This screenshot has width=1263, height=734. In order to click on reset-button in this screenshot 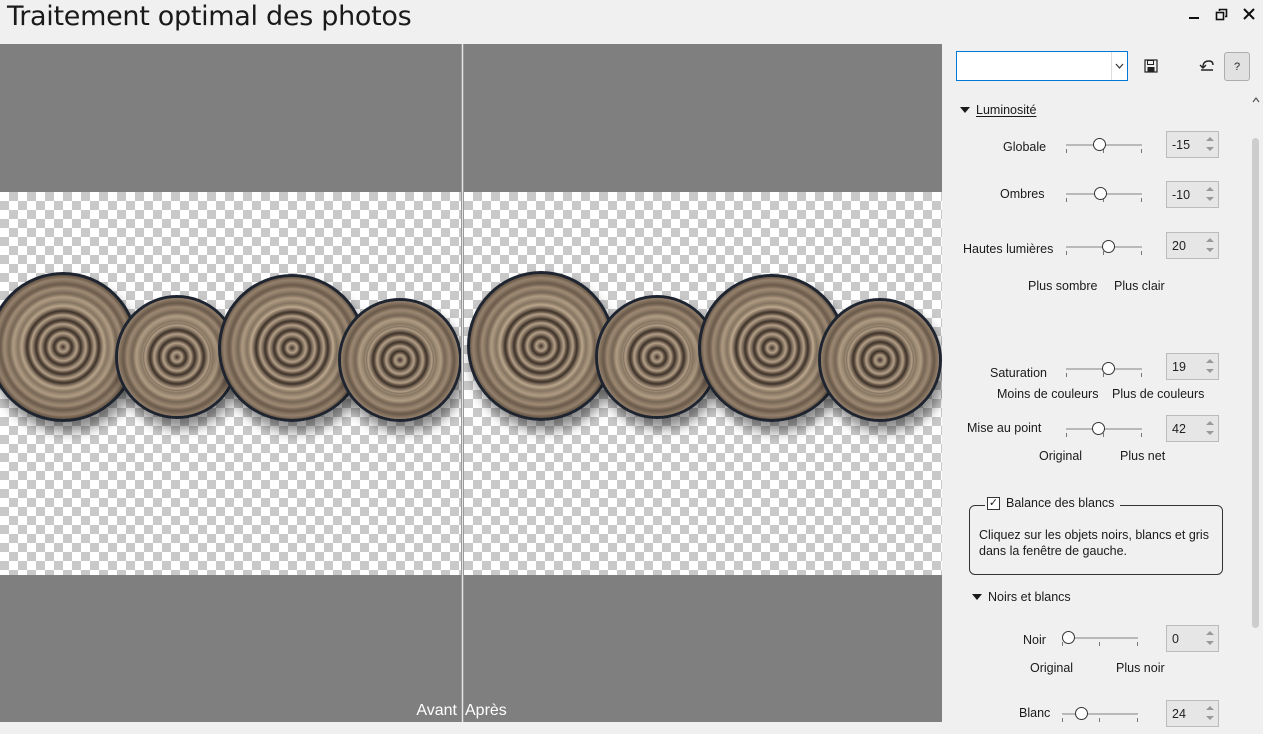, I will do `click(1207, 66)`.